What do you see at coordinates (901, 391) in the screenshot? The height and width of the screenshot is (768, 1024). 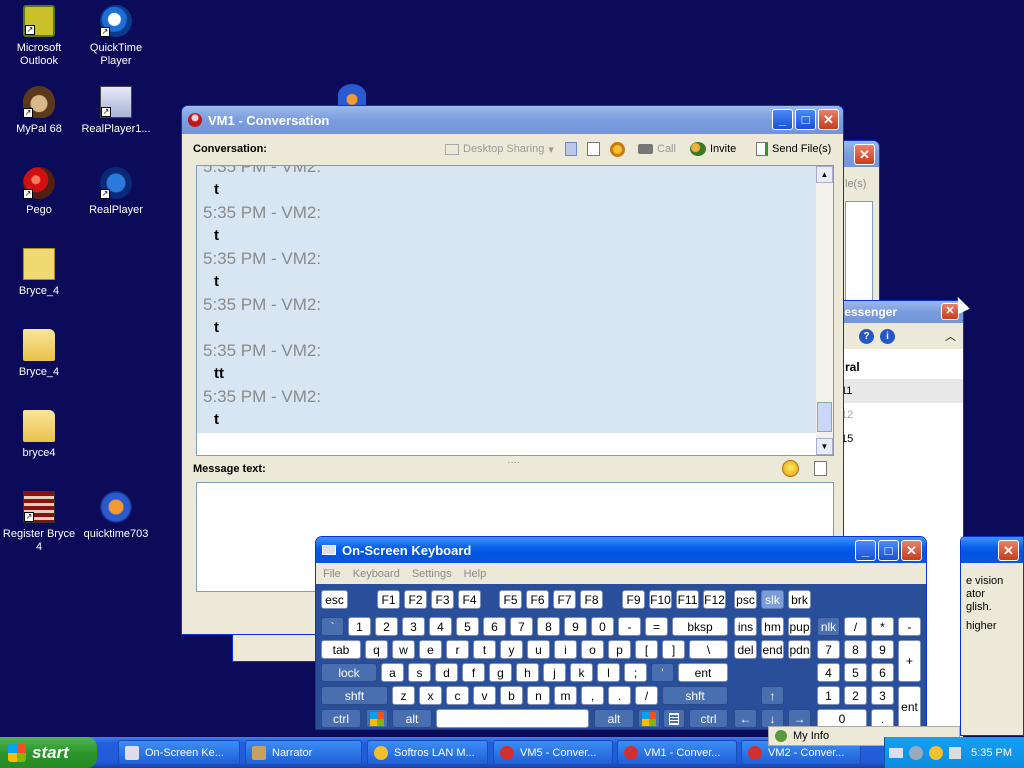 I see `contact-item: 11` at bounding box center [901, 391].